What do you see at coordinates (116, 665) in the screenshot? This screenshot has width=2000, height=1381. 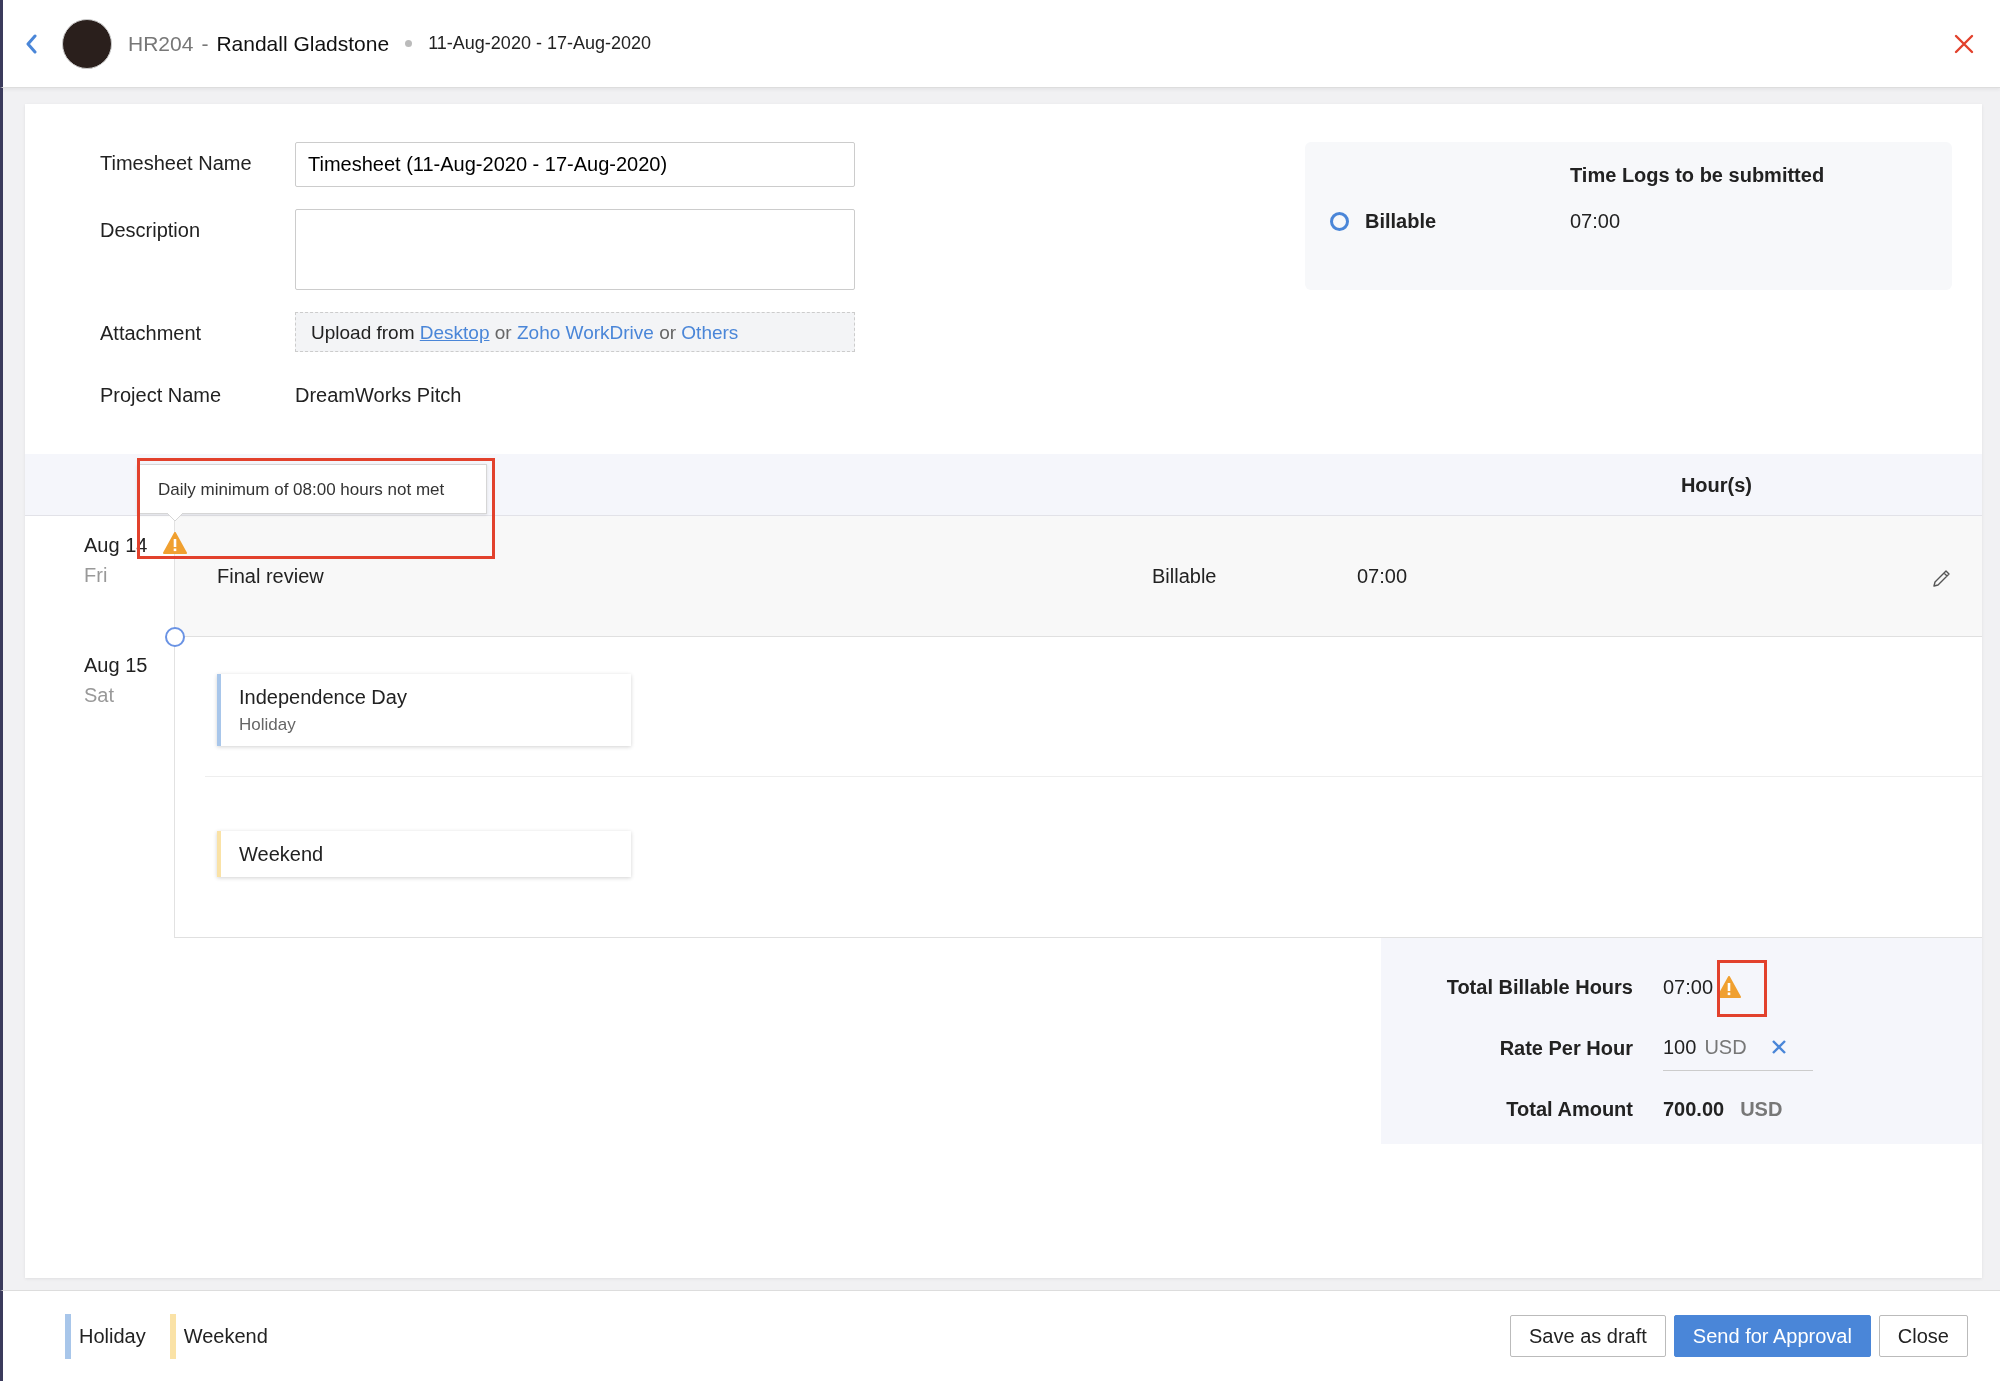 I see `day-date: Aug 15` at bounding box center [116, 665].